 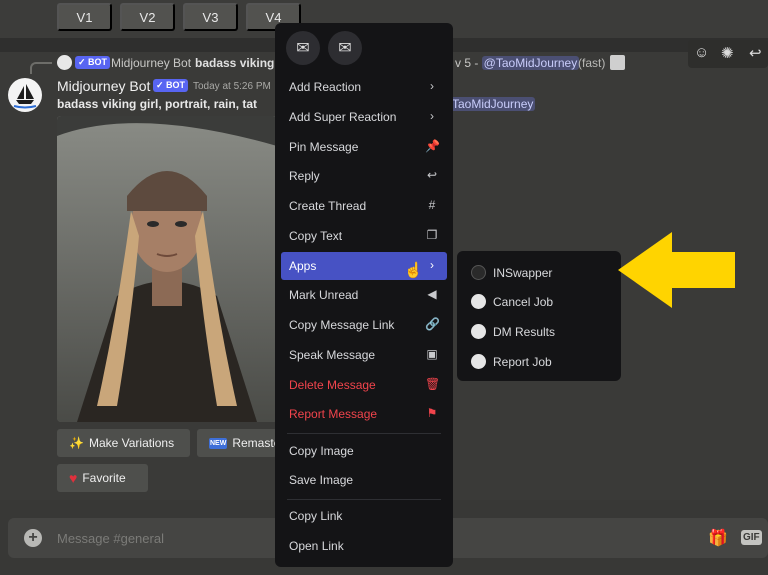 What do you see at coordinates (493, 104) in the screenshot?
I see `prompt-mention: TaoMidJourney` at bounding box center [493, 104].